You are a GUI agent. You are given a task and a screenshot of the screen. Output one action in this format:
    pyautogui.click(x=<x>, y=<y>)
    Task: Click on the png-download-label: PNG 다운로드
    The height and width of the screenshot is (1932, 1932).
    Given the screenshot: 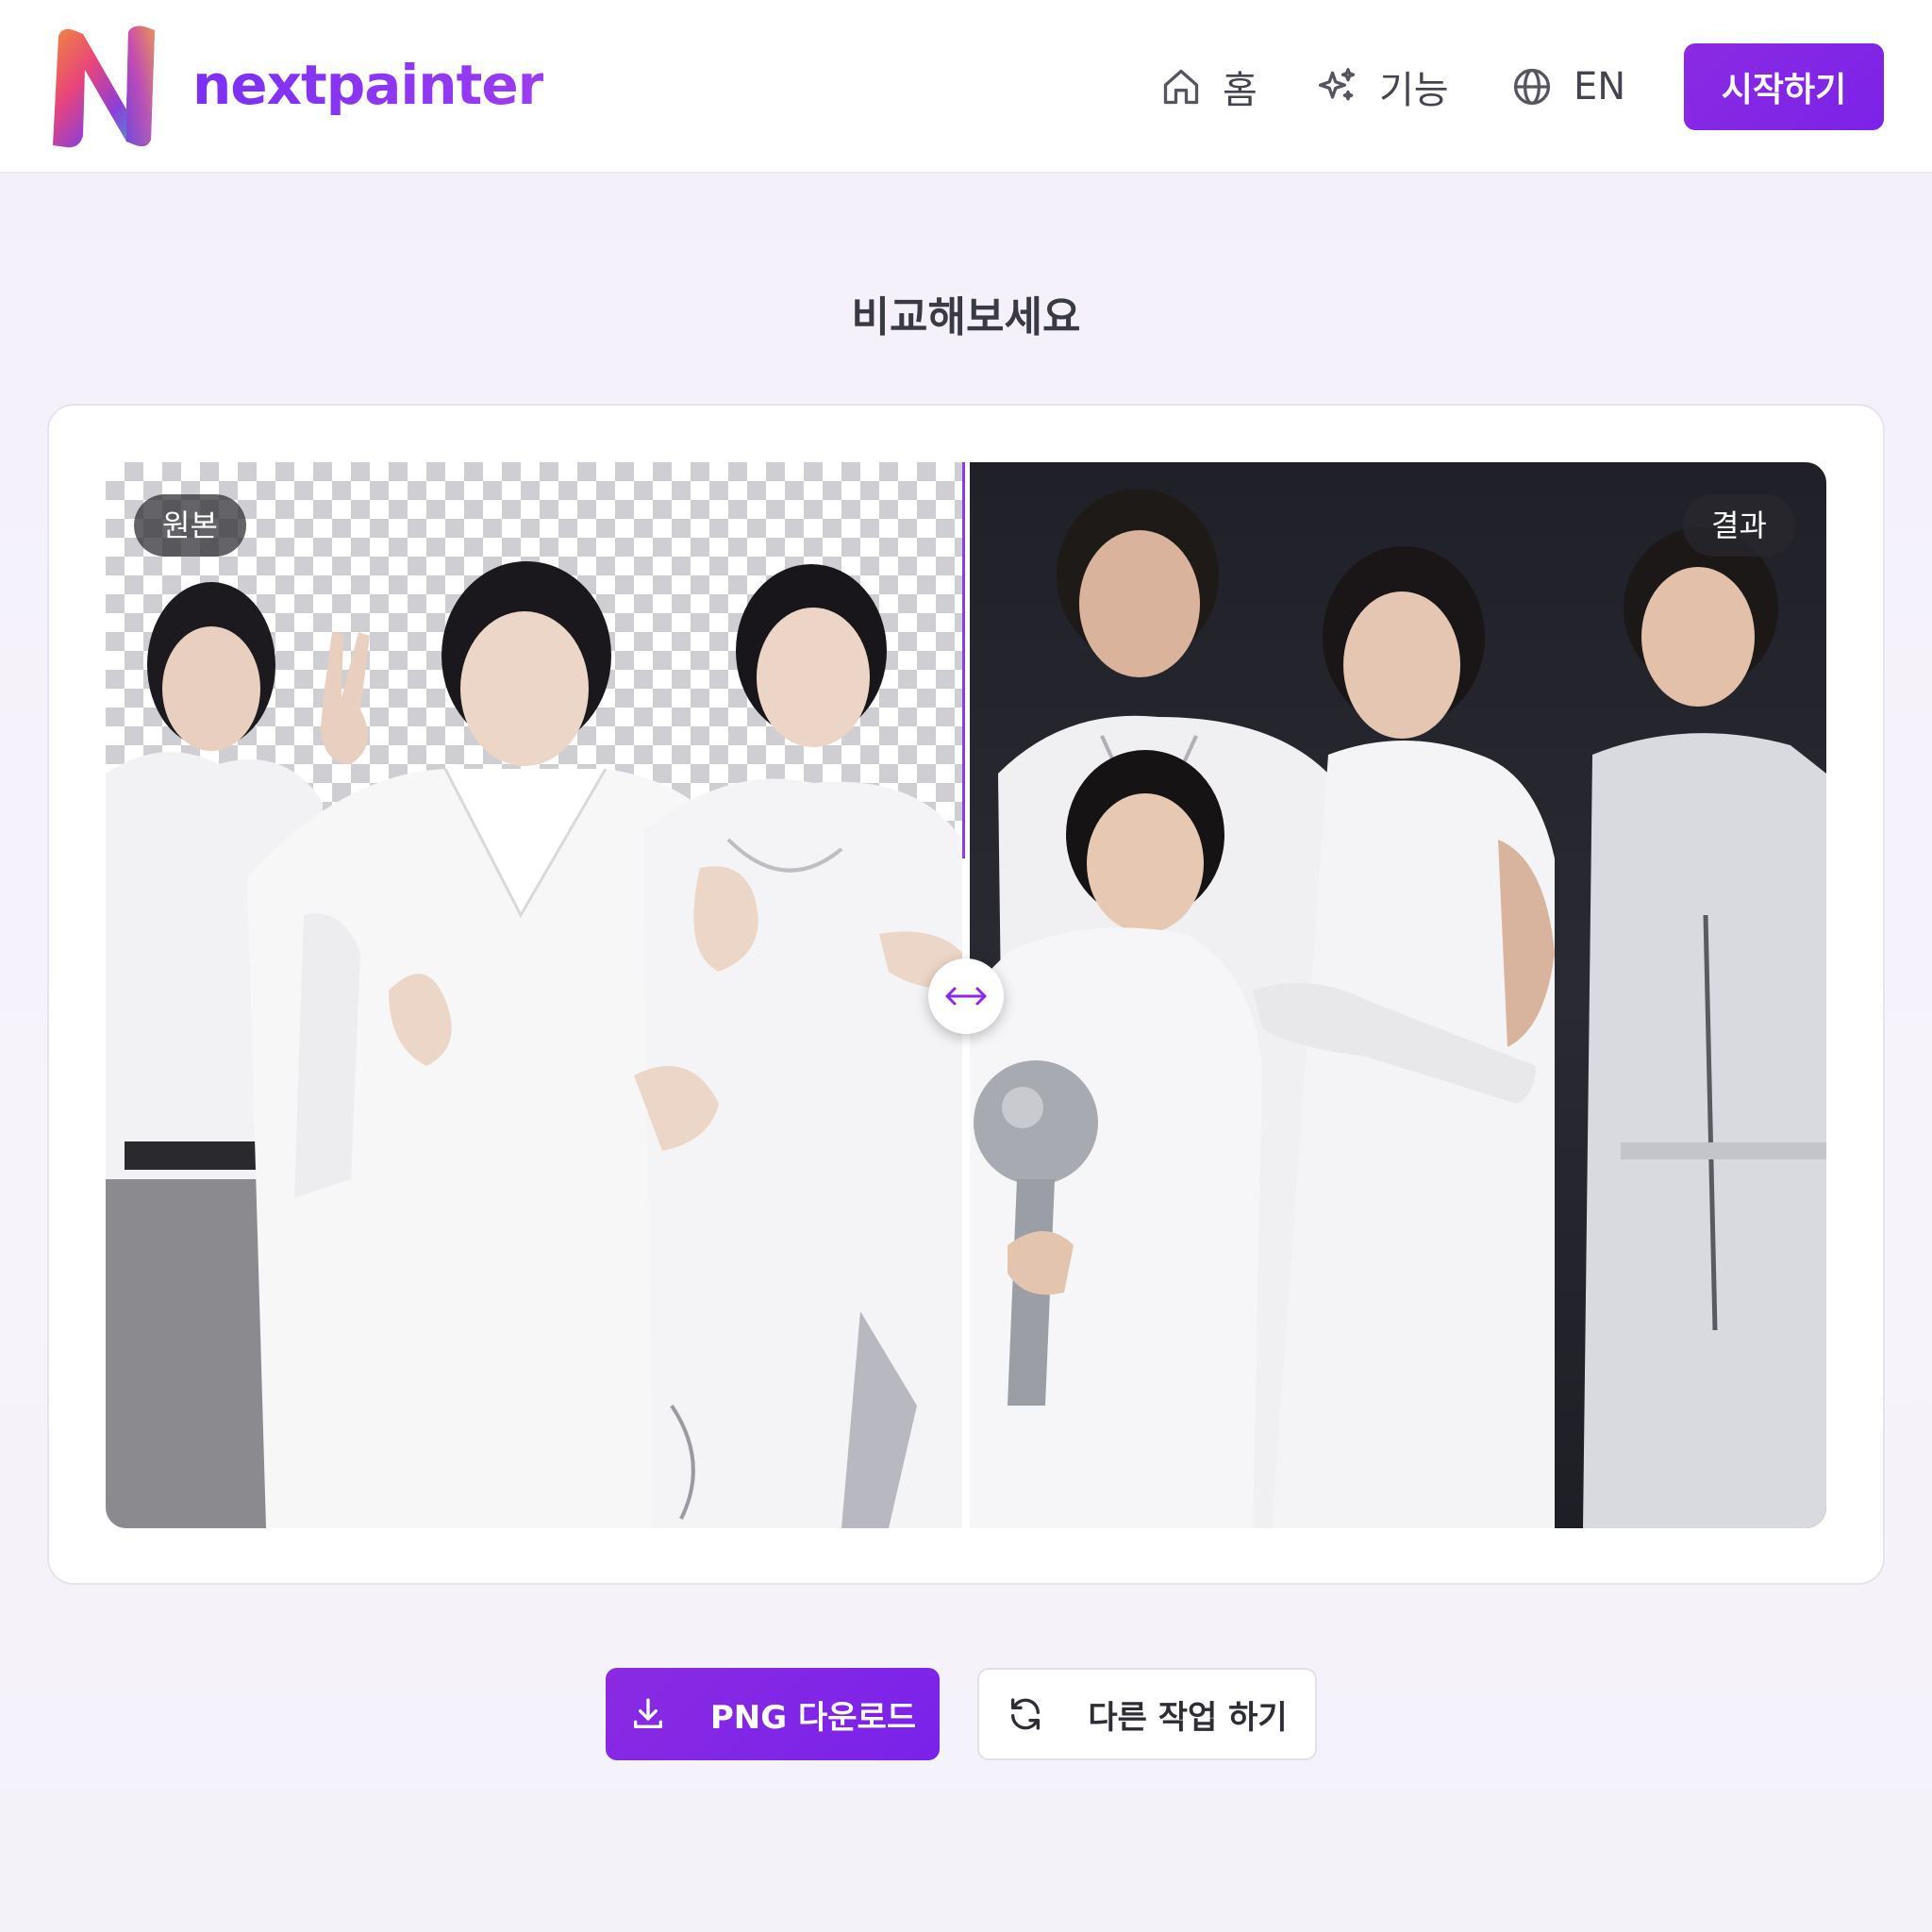 What is the action you would take?
    pyautogui.click(x=813, y=1718)
    